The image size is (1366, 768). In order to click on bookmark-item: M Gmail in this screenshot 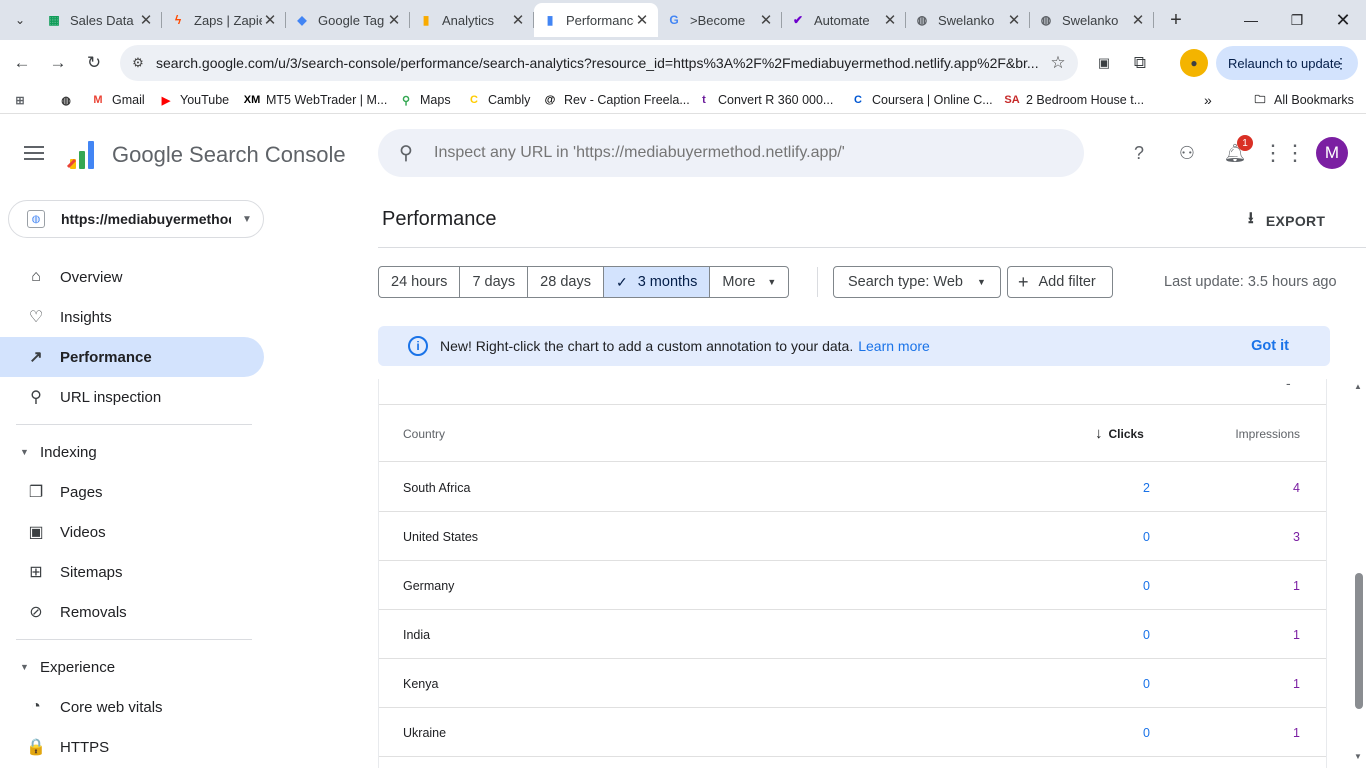, I will do `click(117, 100)`.